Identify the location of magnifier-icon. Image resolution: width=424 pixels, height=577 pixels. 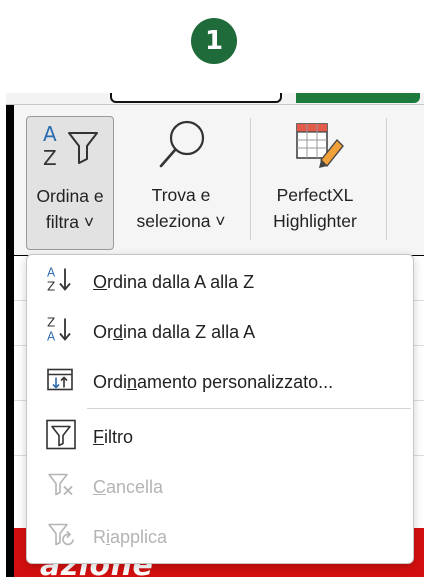
(181, 147).